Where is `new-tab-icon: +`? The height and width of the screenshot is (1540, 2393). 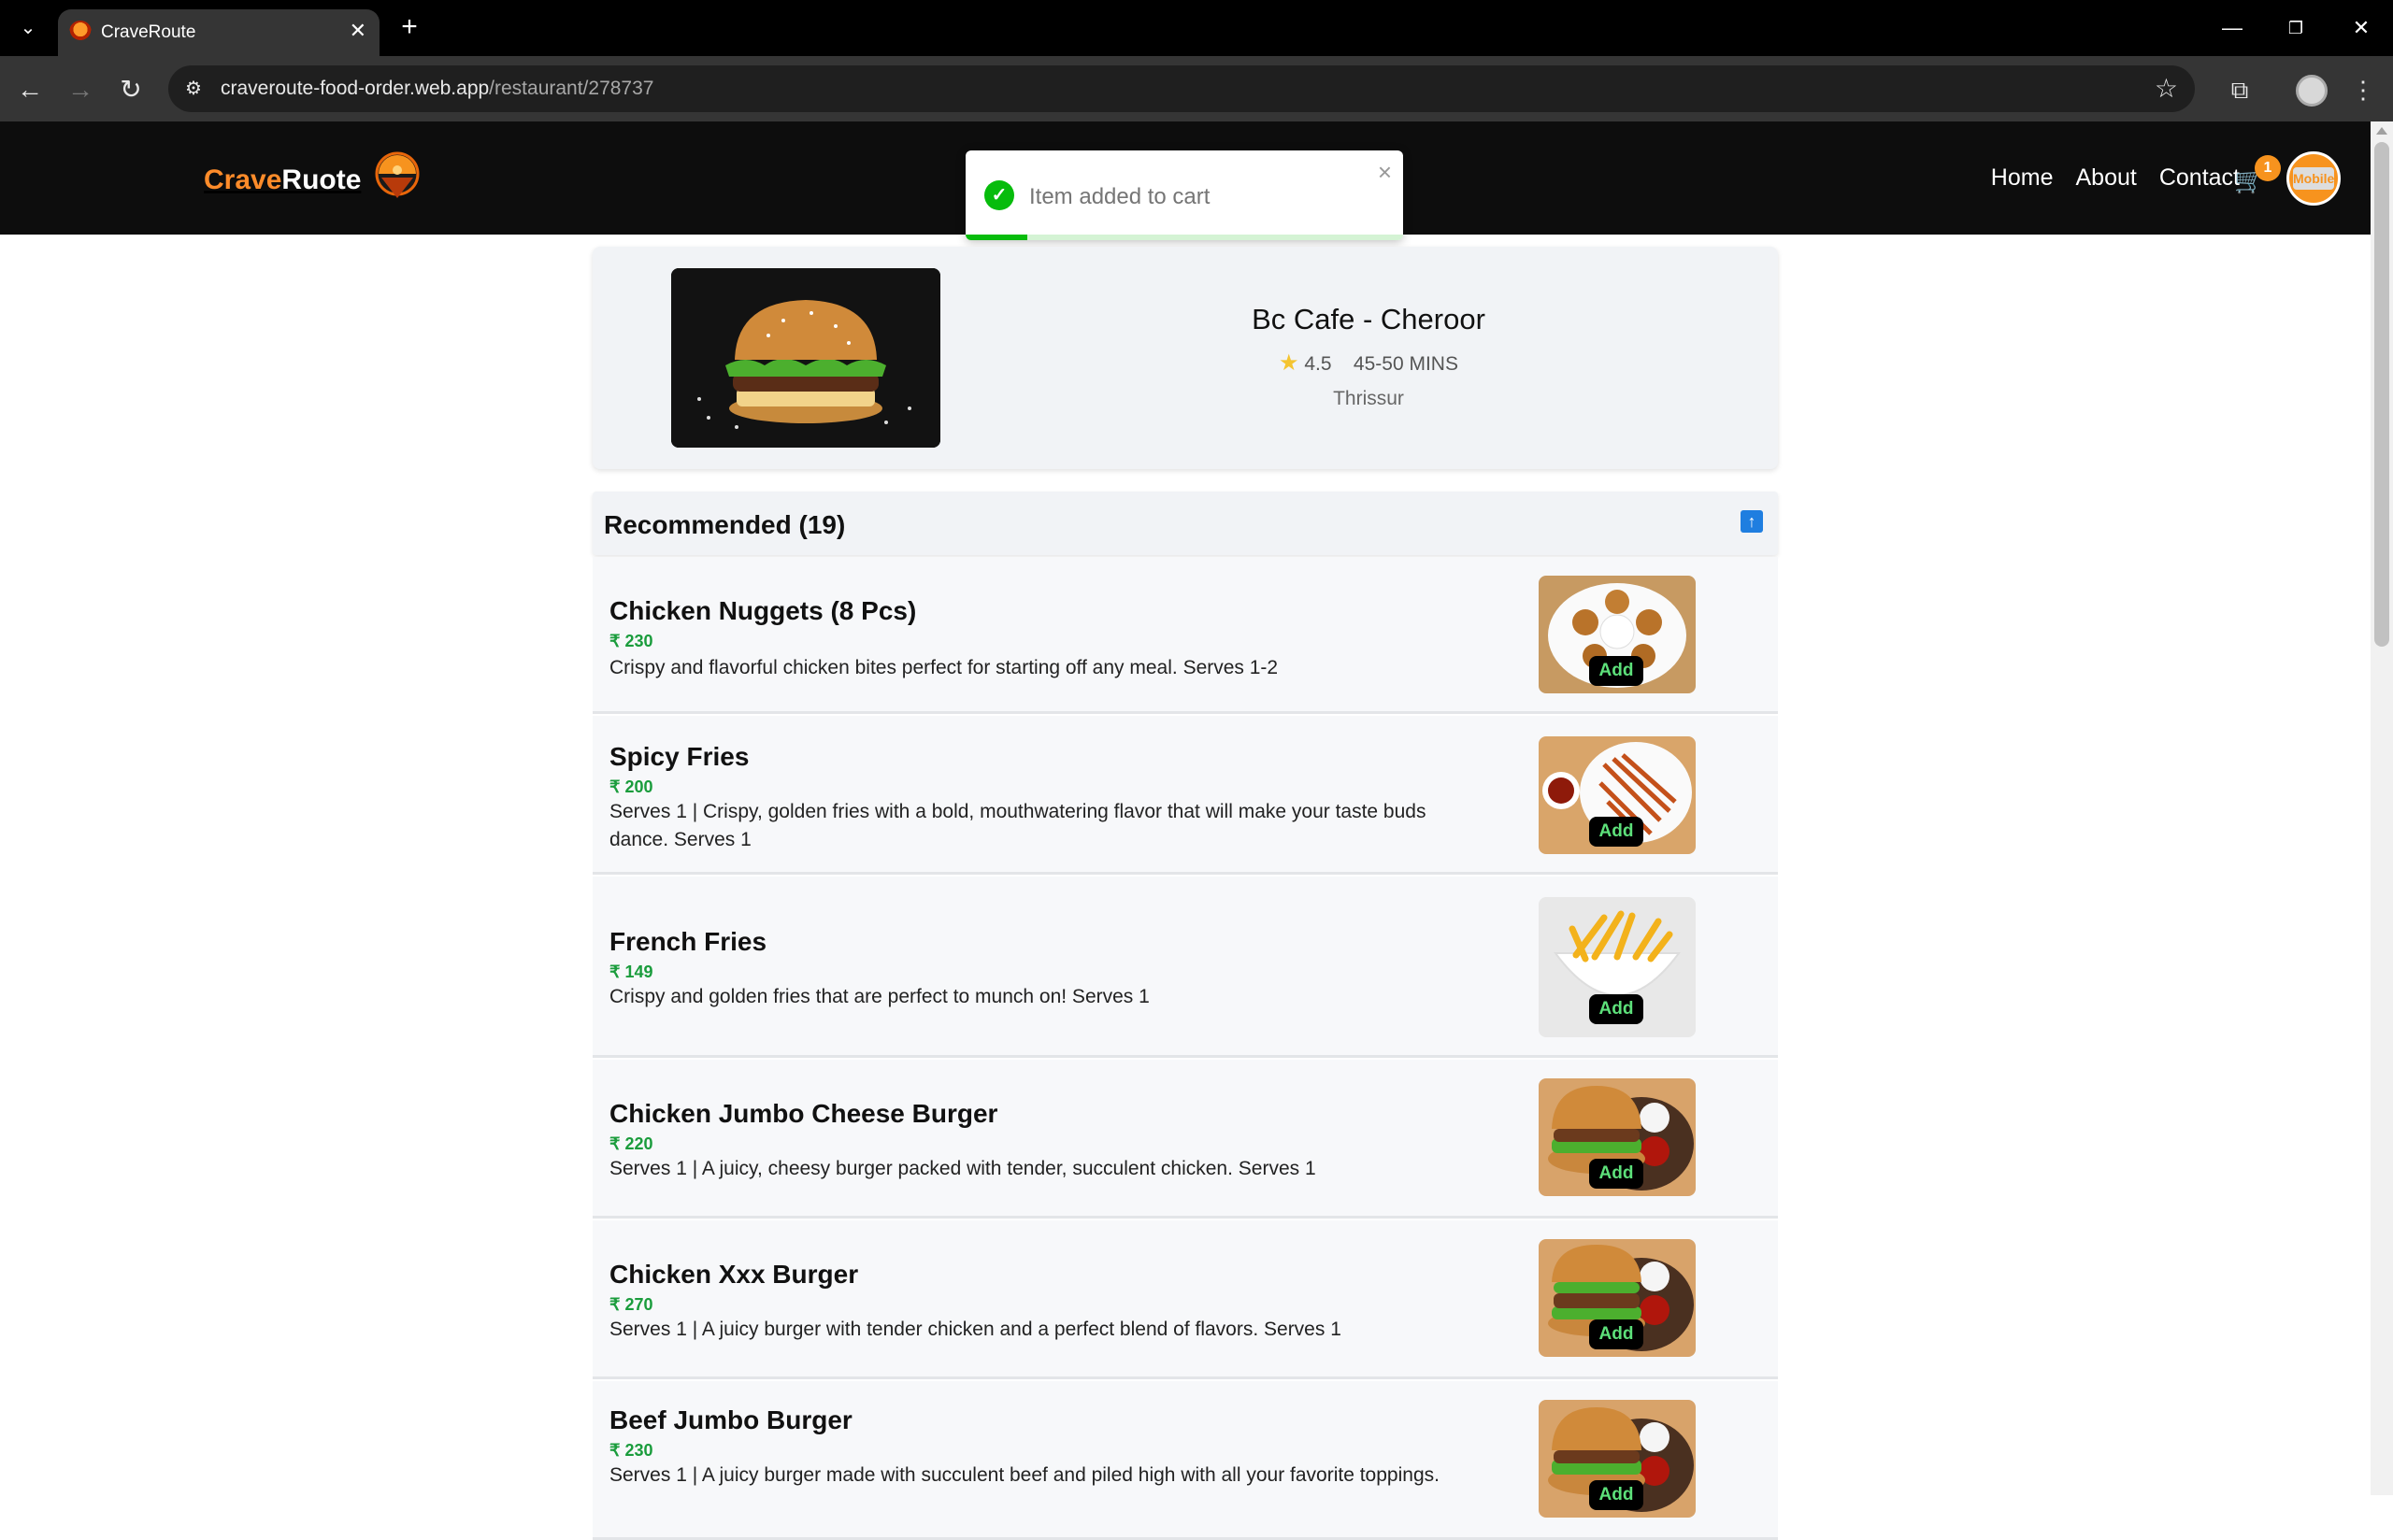 new-tab-icon: + is located at coordinates (409, 28).